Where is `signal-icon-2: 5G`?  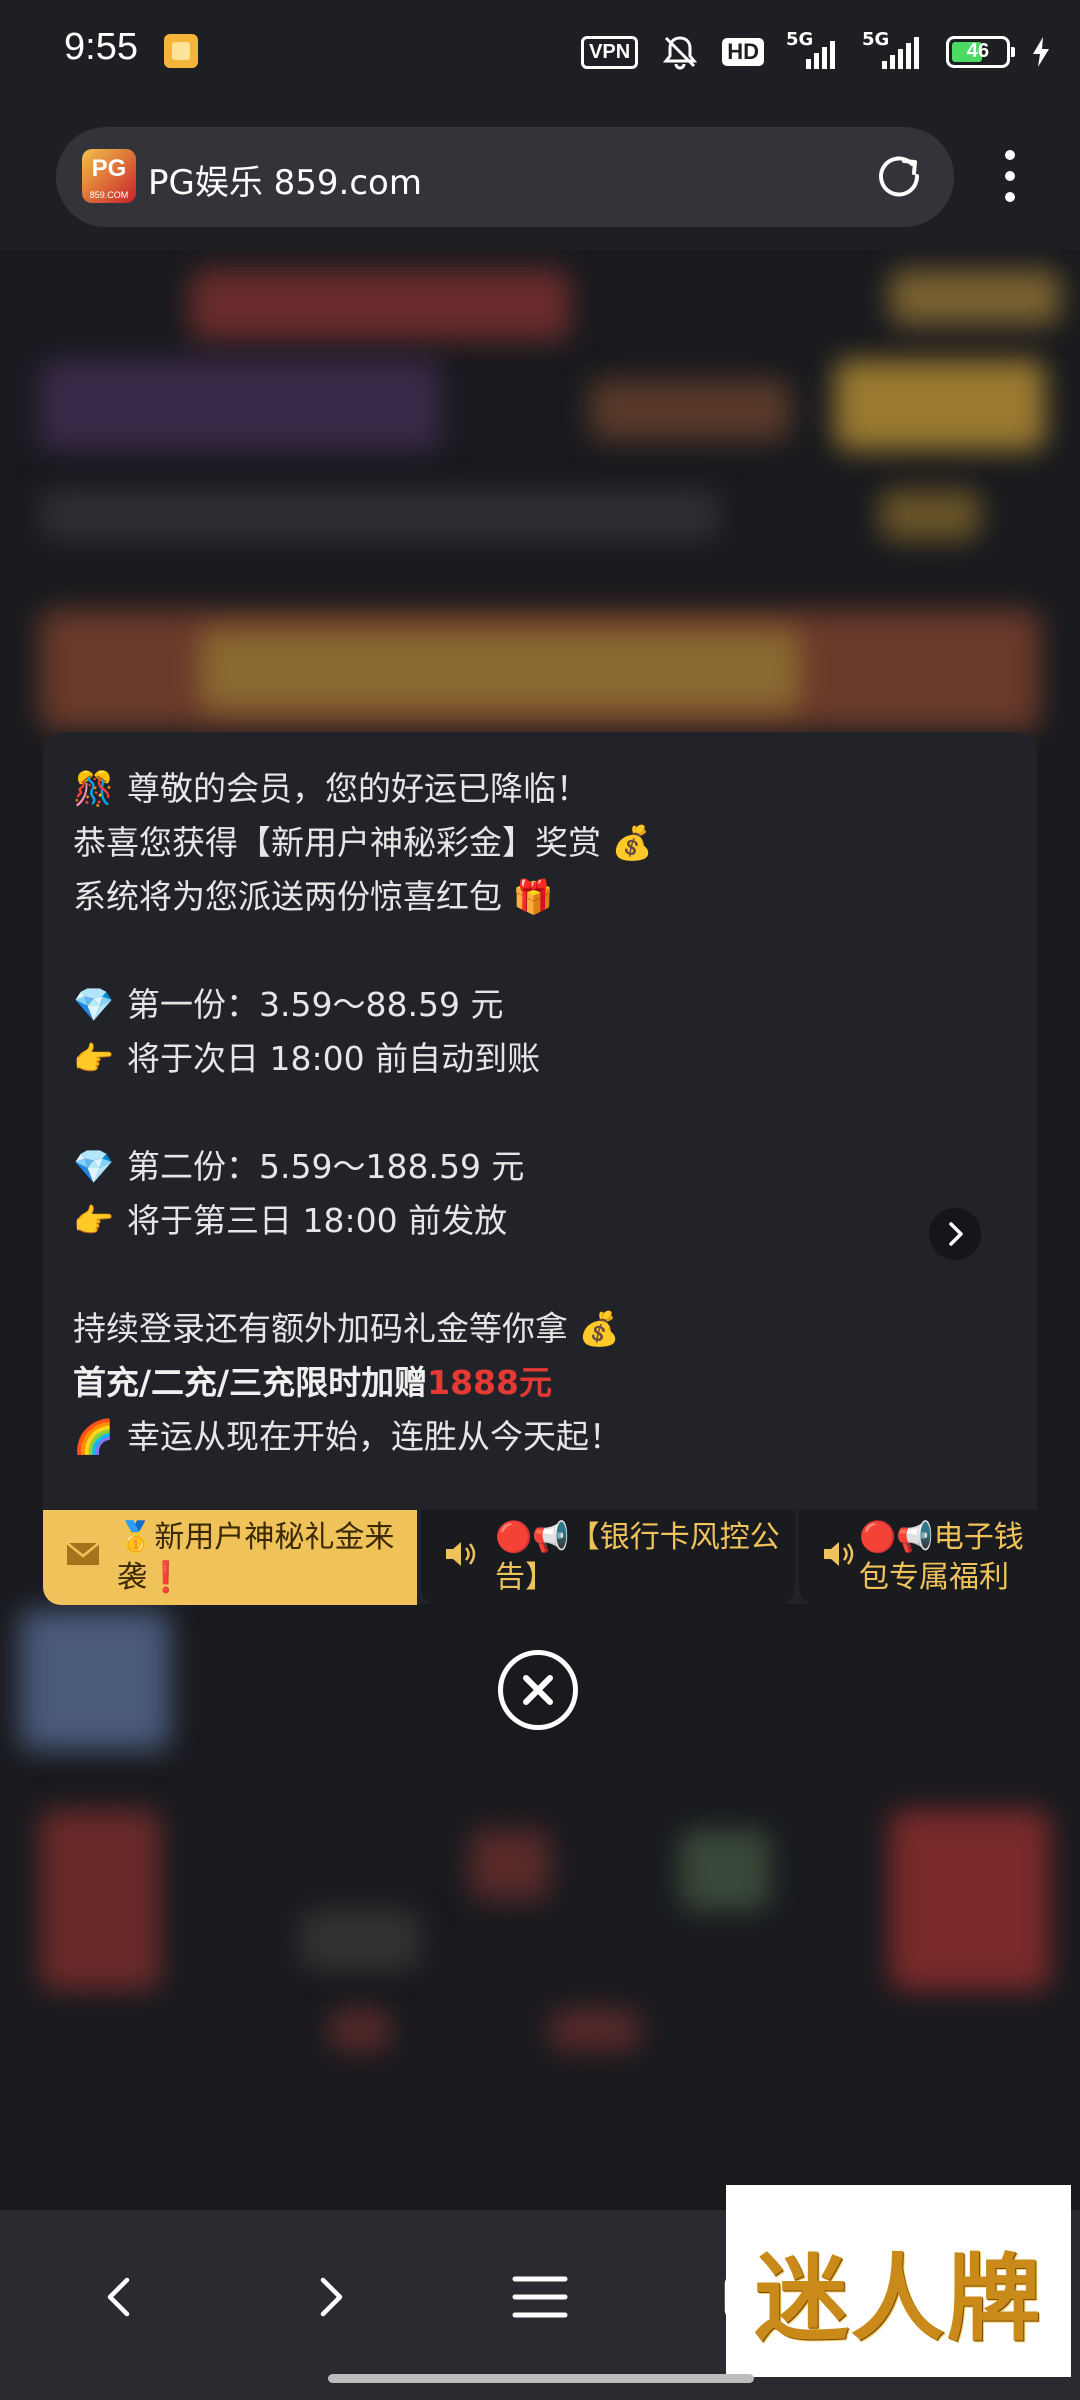 signal-icon-2: 5G is located at coordinates (893, 49).